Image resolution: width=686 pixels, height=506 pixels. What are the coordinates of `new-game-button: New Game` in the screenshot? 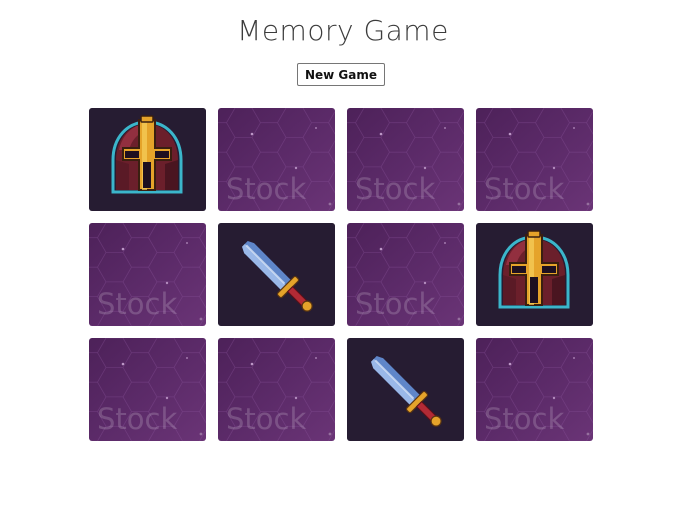 It's located at (341, 74).